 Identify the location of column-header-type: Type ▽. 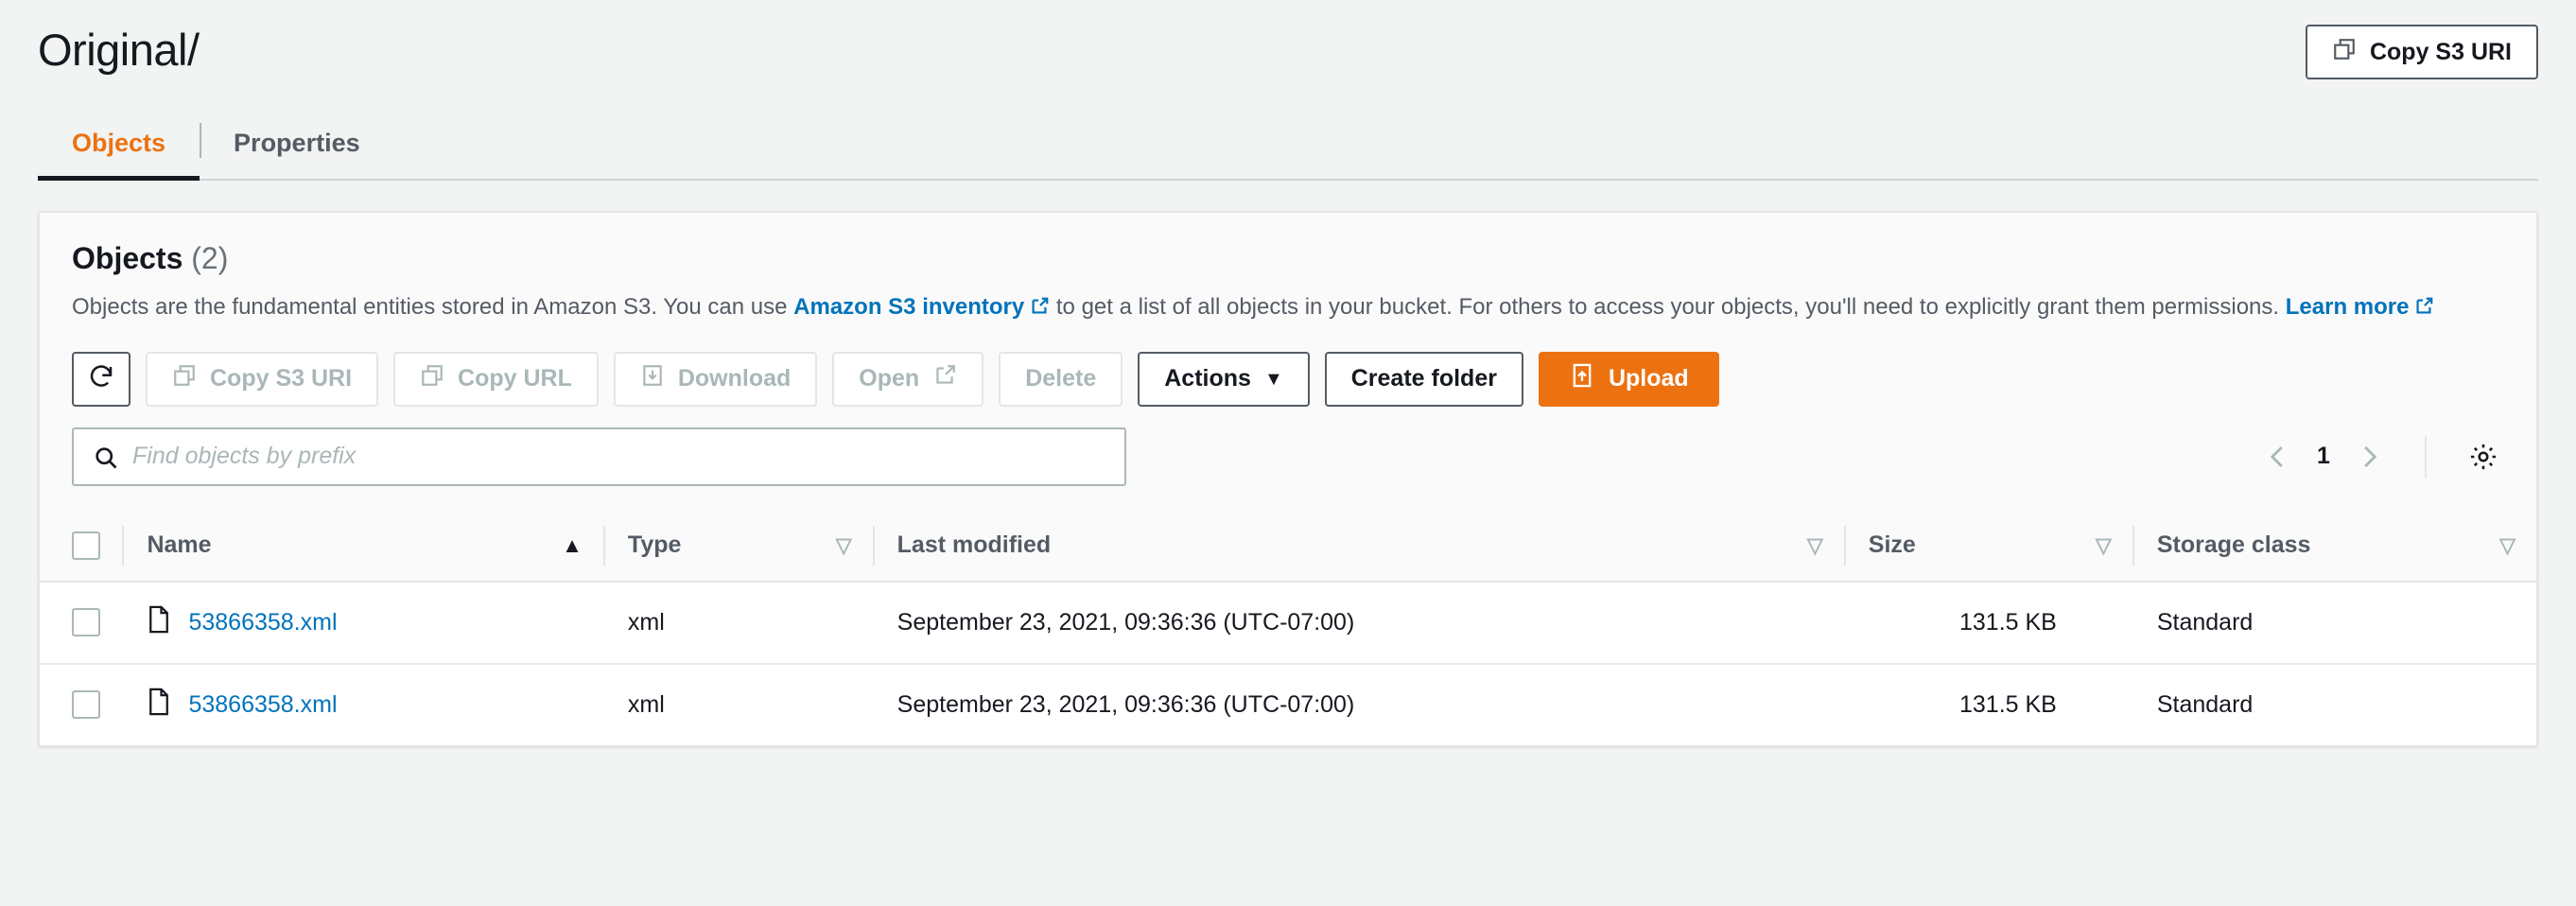
(737, 546).